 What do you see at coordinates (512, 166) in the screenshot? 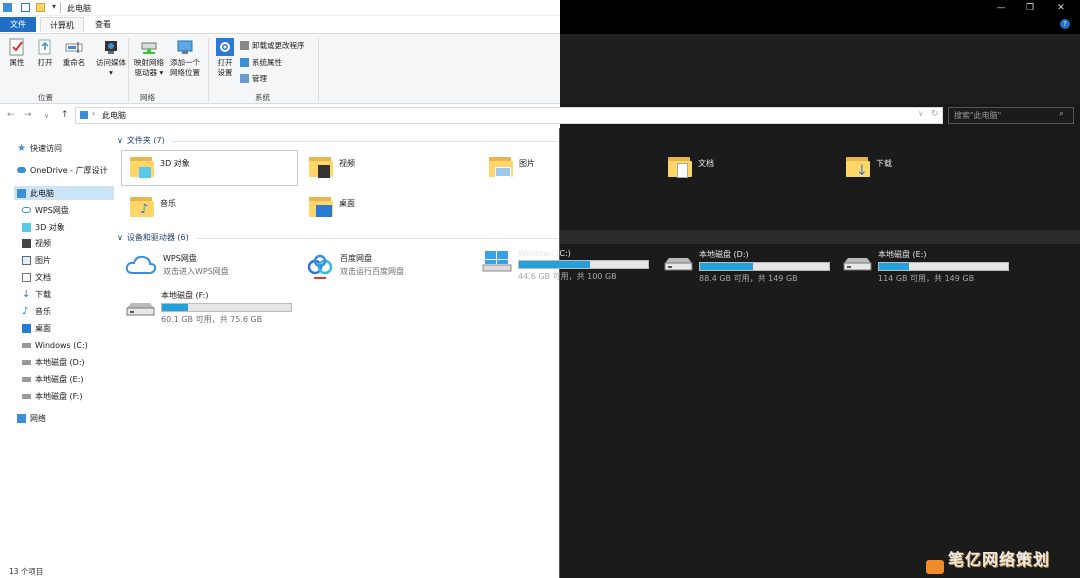
I see `folder-tile-pictures: 图片` at bounding box center [512, 166].